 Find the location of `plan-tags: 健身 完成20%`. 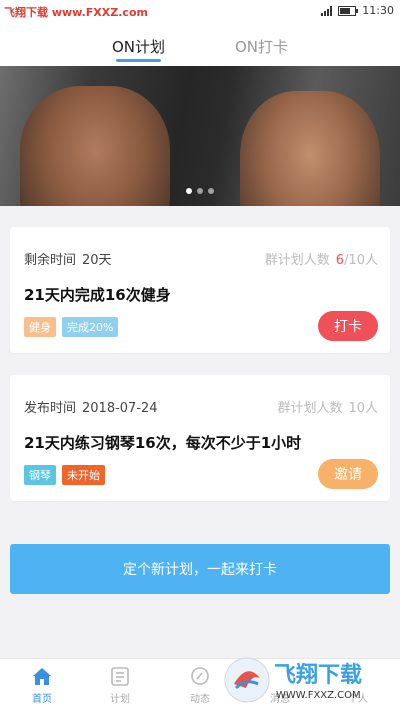

plan-tags: 健身 完成20% is located at coordinates (71, 327).